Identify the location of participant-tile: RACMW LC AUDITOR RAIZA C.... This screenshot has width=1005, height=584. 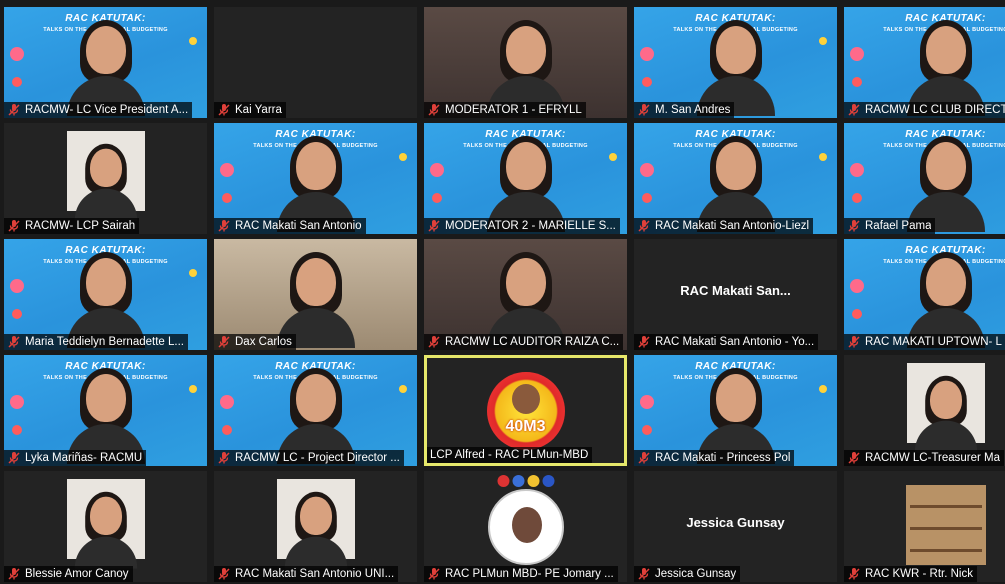
(525, 294).